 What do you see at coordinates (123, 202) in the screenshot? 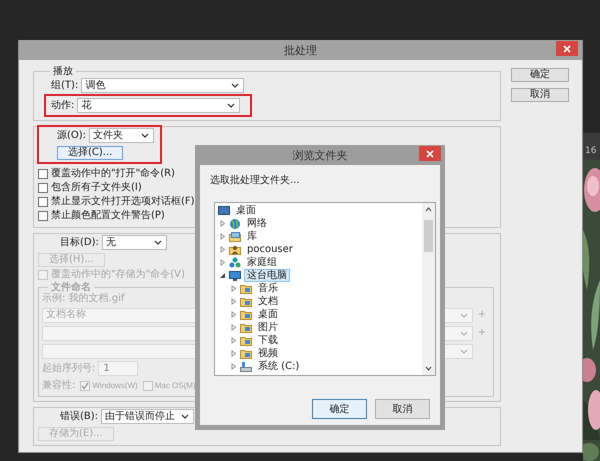
I see `checkbox-label: 禁止显示文件打开选项对话框(F)` at bounding box center [123, 202].